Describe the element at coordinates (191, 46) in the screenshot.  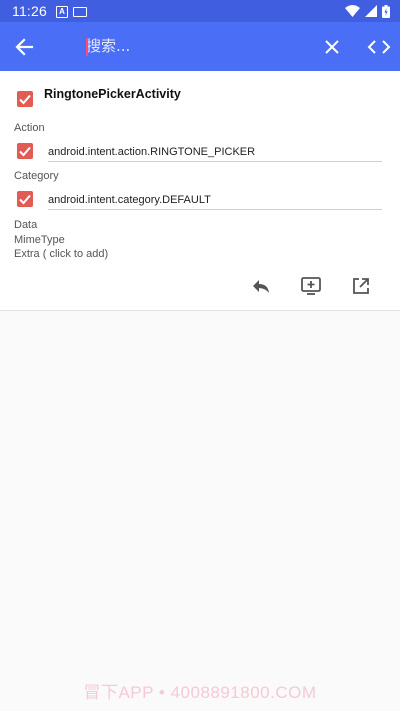
I see `search-input` at that location.